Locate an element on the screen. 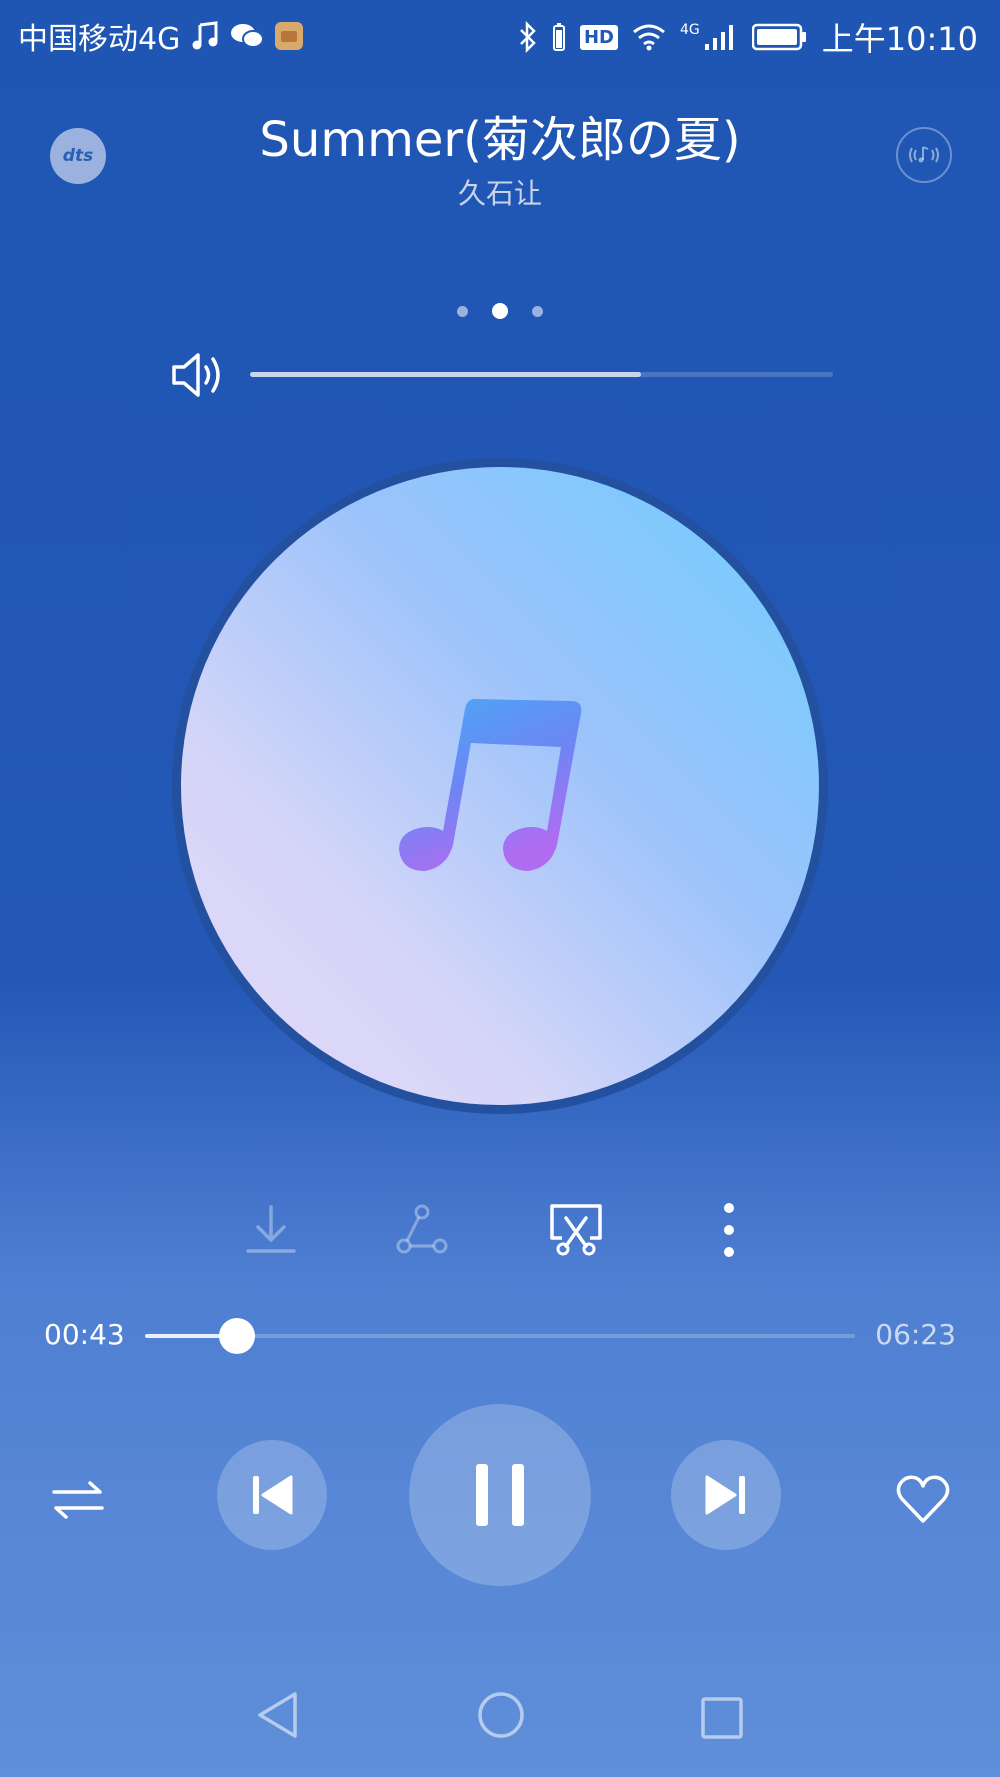 This screenshot has width=1000, height=1777. recents-button is located at coordinates (722, 1720).